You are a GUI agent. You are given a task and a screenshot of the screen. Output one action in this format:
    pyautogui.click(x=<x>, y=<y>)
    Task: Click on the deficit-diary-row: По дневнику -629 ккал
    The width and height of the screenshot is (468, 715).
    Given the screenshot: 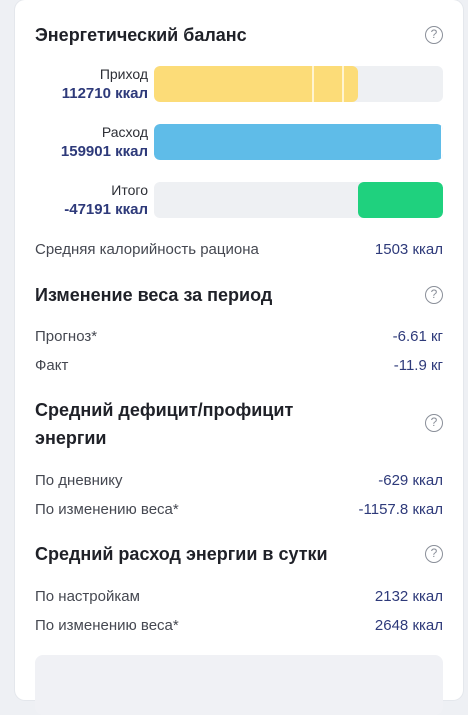 What is the action you would take?
    pyautogui.click(x=239, y=481)
    